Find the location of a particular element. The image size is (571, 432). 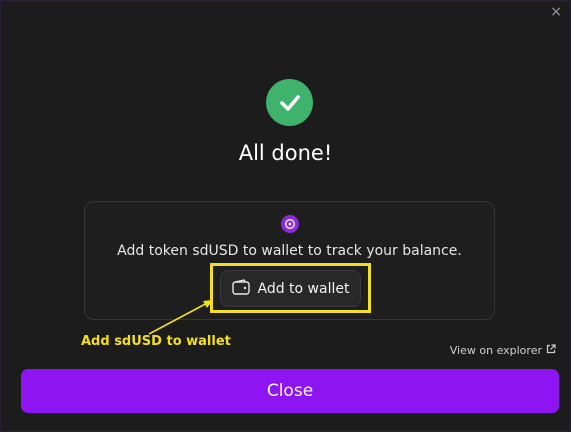

token-logo-icon is located at coordinates (290, 224).